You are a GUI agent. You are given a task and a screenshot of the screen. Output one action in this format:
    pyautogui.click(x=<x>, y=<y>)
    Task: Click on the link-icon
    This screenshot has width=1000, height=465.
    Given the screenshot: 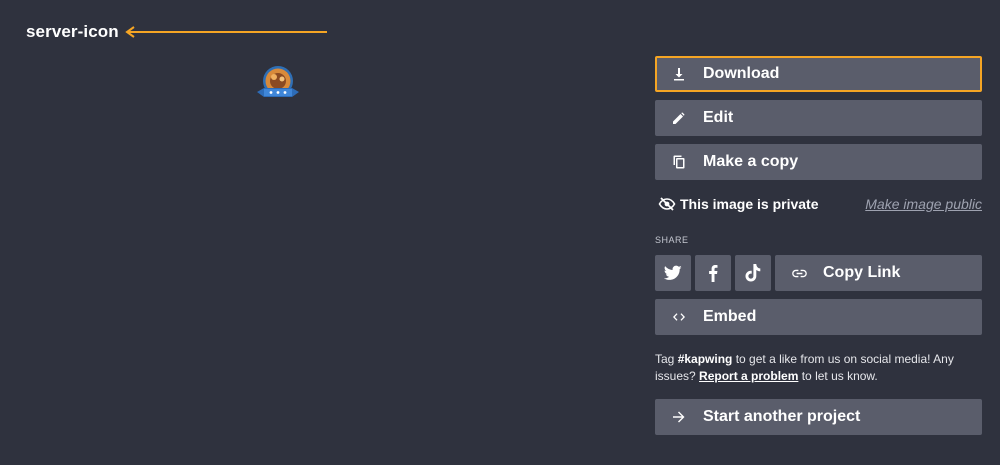 What is the action you would take?
    pyautogui.click(x=799, y=273)
    